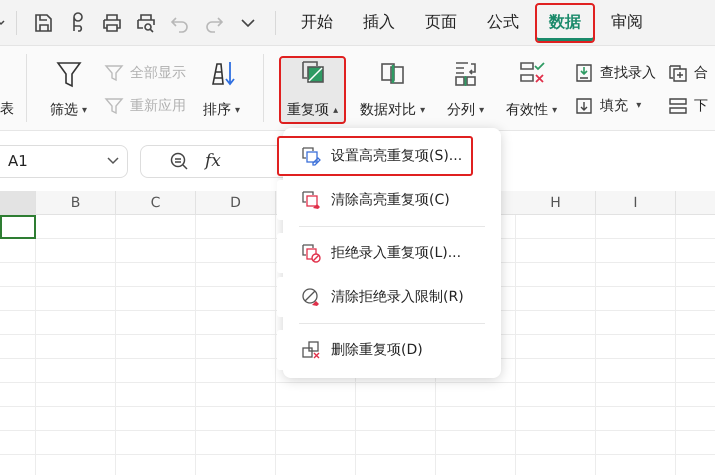 This screenshot has width=715, height=475. I want to click on save-icon, so click(44, 23).